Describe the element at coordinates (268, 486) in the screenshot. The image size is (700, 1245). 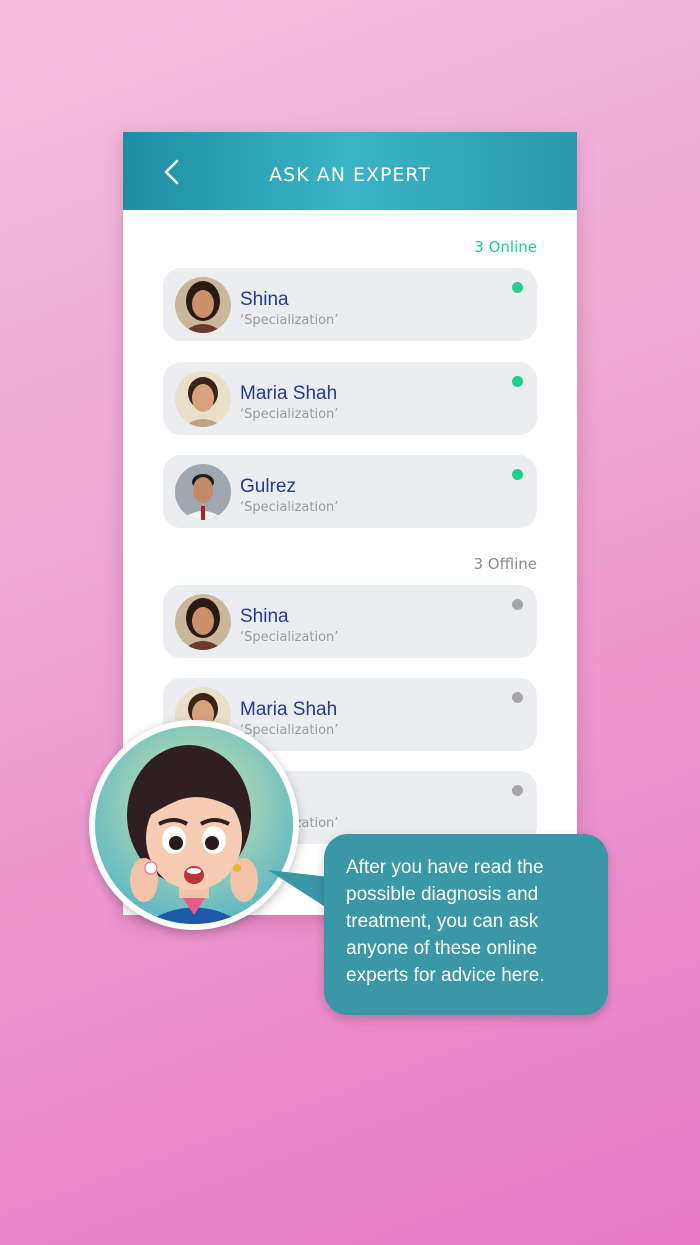
I see `expert-name: Gulrez` at that location.